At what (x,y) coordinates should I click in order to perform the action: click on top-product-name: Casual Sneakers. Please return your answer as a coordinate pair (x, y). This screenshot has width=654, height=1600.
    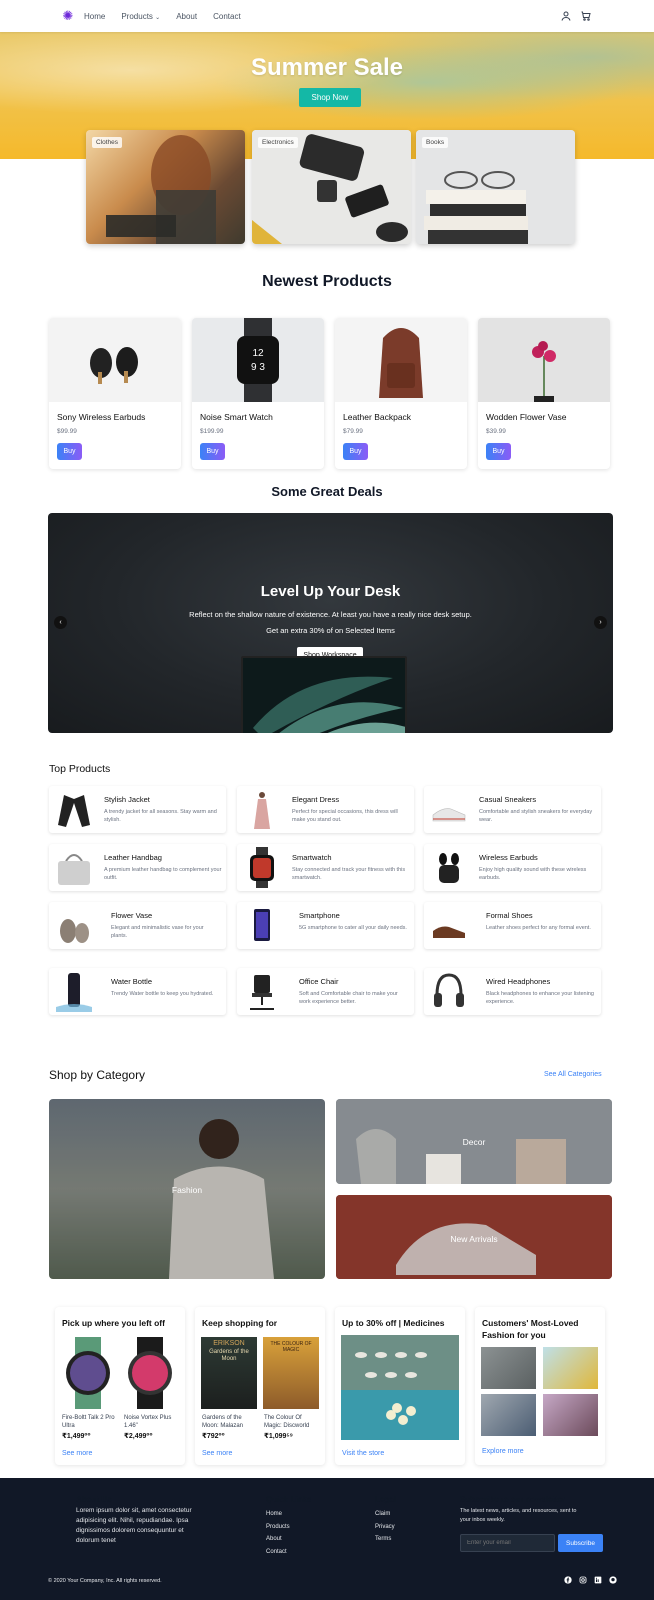
    Looking at the image, I should click on (508, 799).